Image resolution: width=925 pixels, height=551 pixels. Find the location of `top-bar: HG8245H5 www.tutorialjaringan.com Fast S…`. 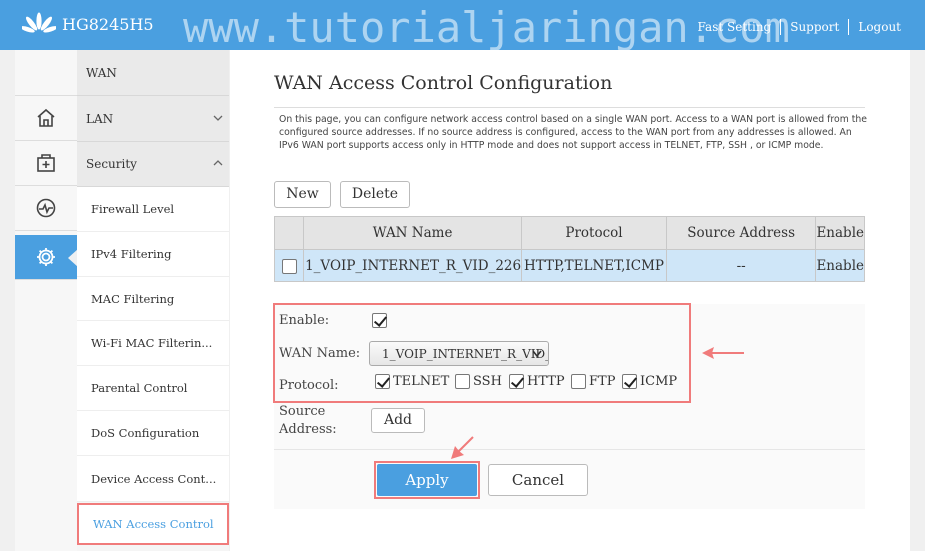

top-bar: HG8245H5 www.tutorialjaringan.com Fast S… is located at coordinates (462, 26).